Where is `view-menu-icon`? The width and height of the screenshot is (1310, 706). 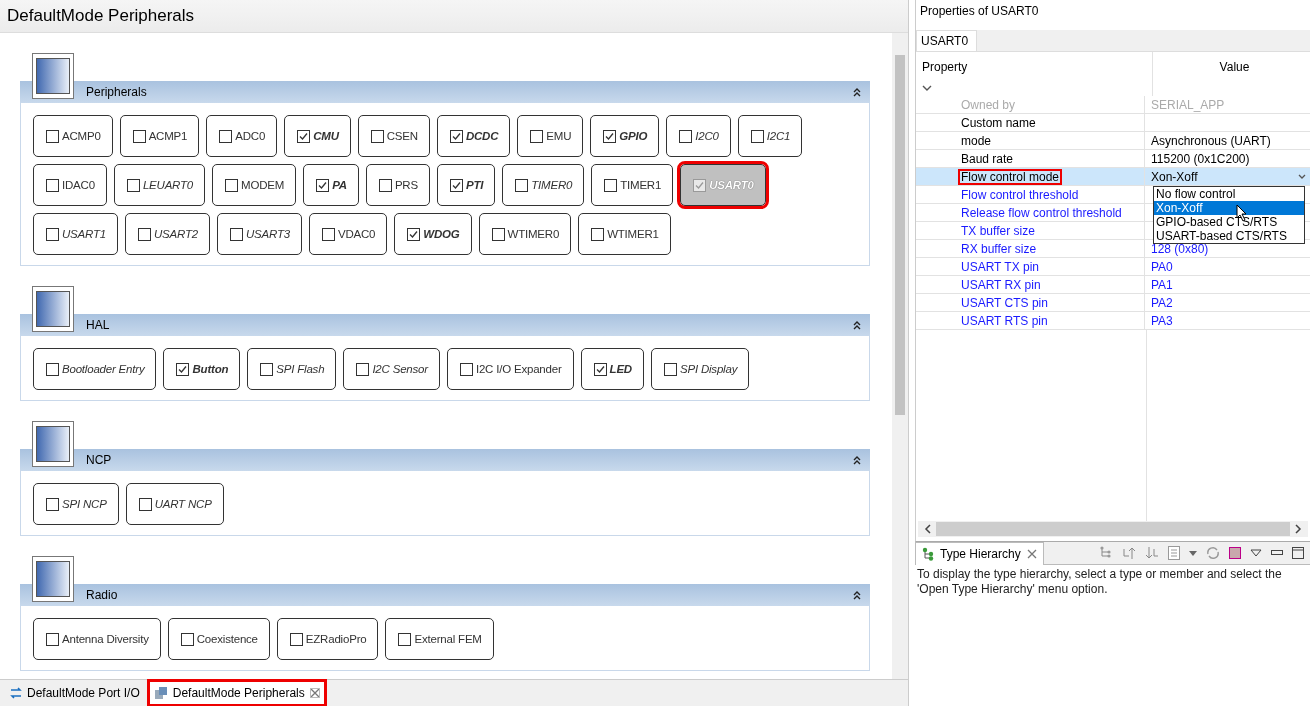
view-menu-icon is located at coordinates (1256, 553).